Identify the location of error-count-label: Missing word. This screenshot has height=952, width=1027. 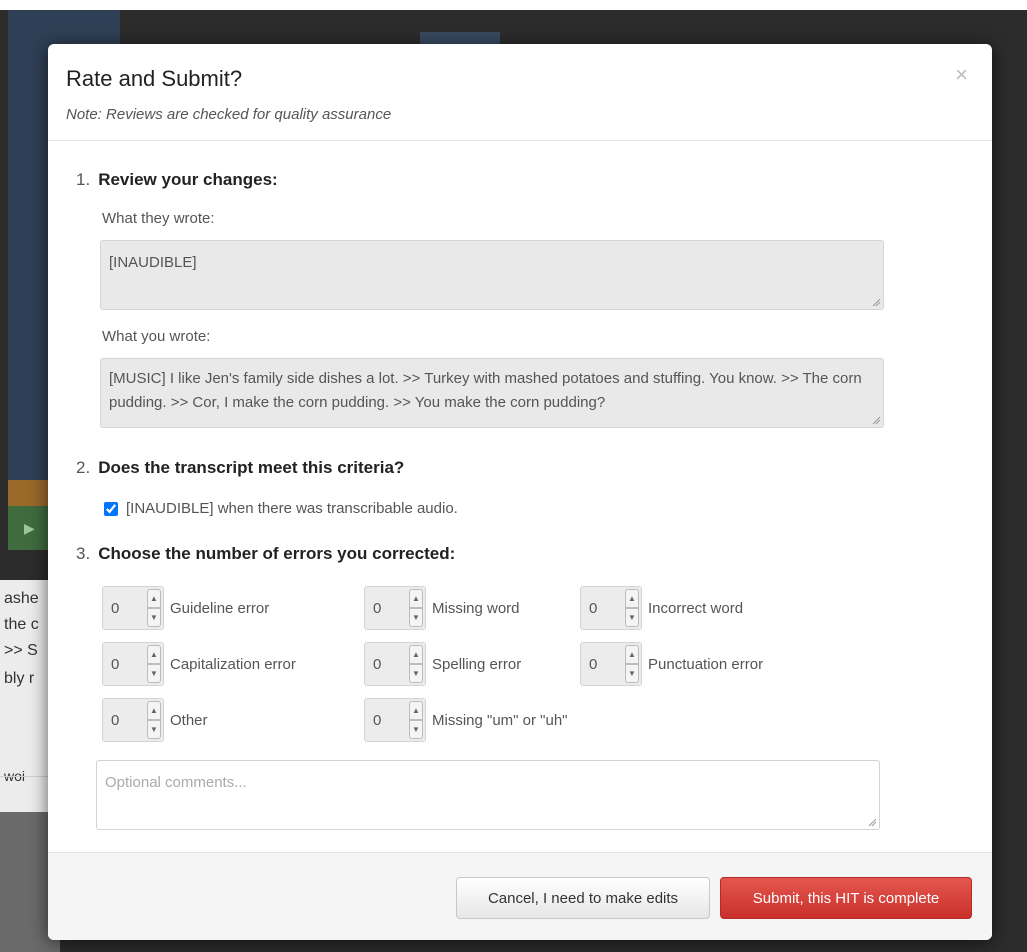
(476, 608).